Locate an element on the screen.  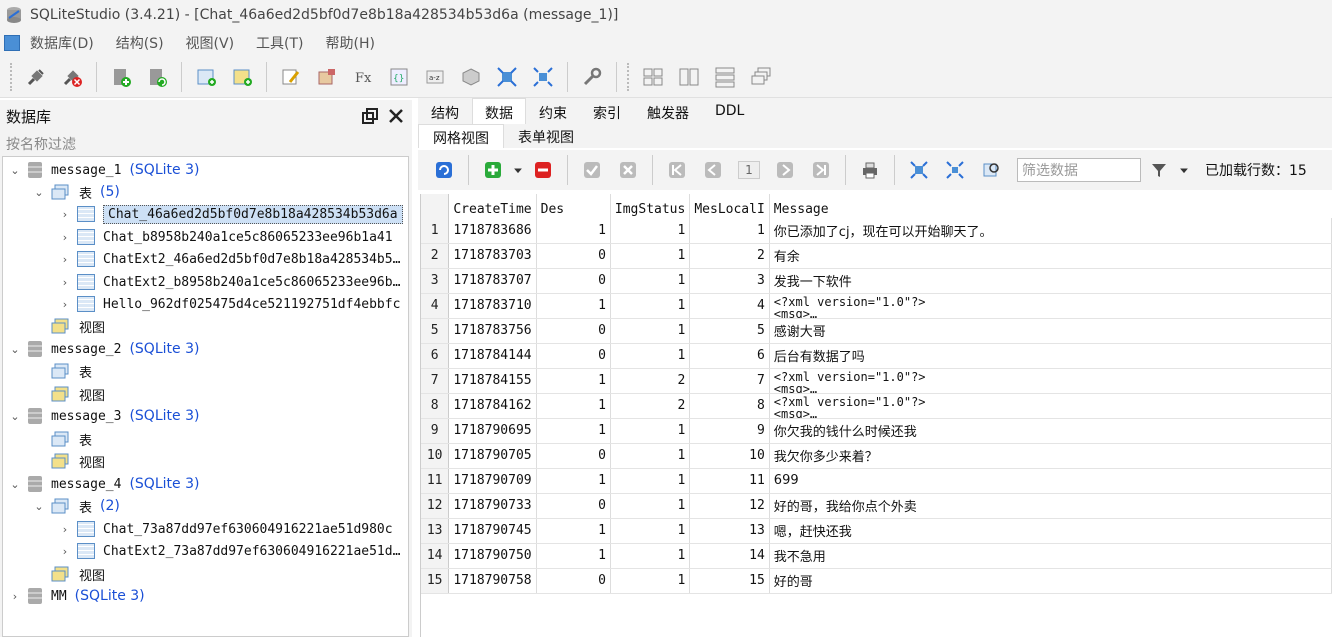
cell-meslocalid: 14 is located at coordinates (729, 556).